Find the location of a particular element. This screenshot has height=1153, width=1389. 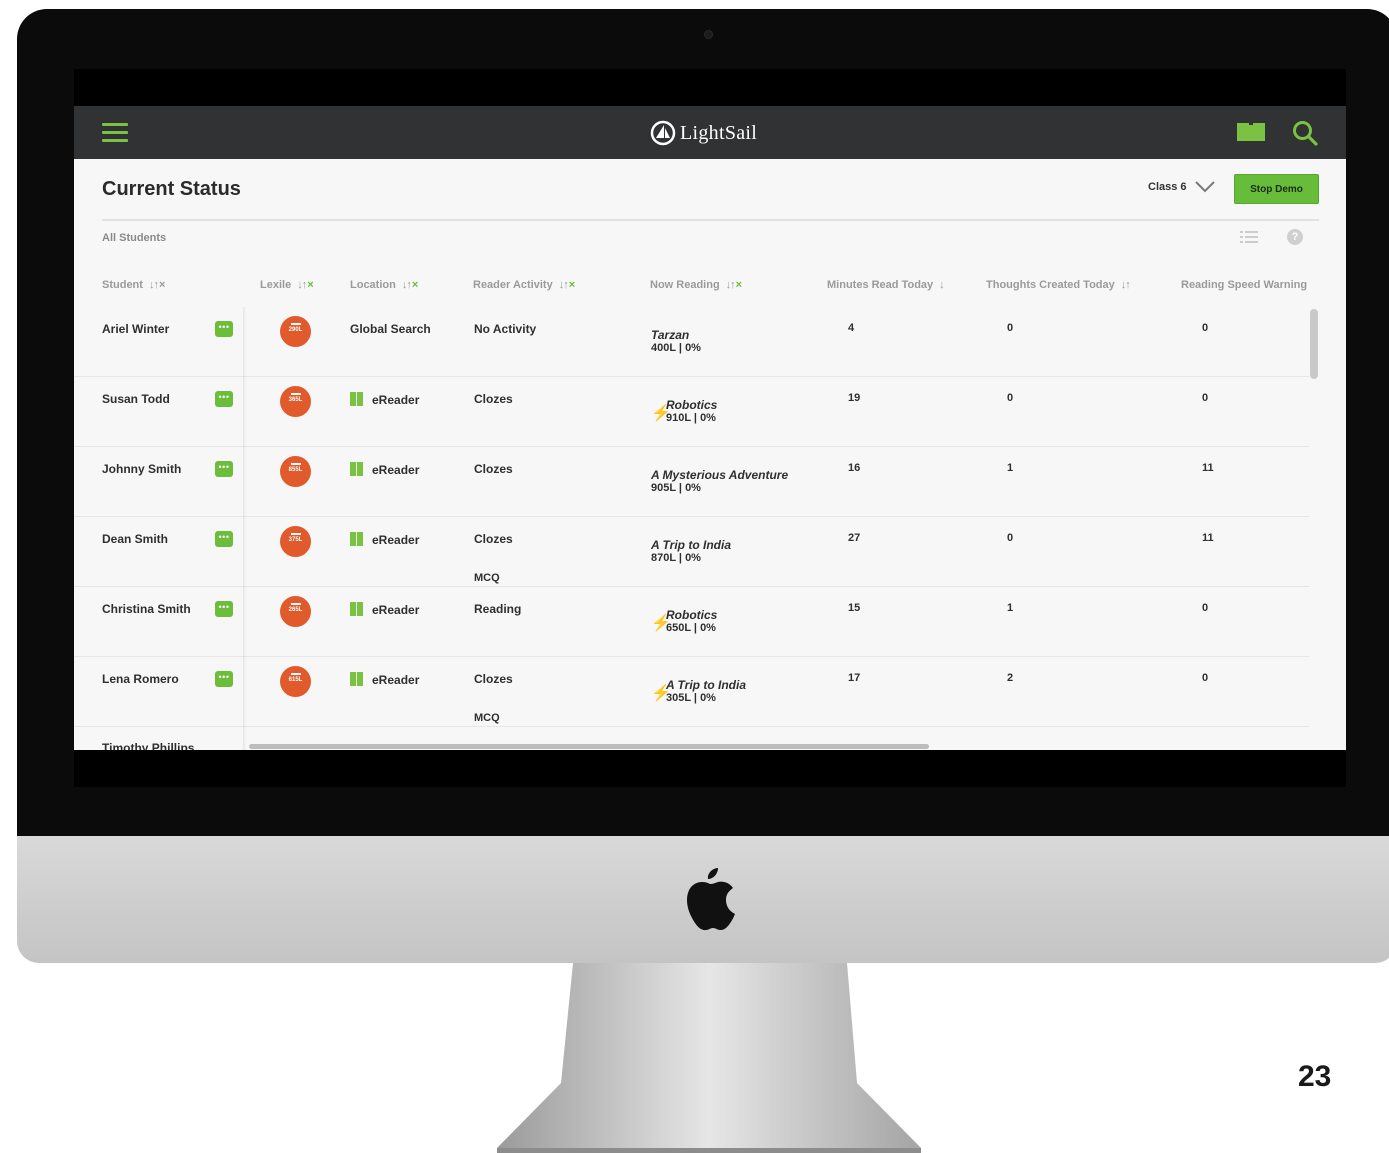

location-label: eReader is located at coordinates (396, 540).